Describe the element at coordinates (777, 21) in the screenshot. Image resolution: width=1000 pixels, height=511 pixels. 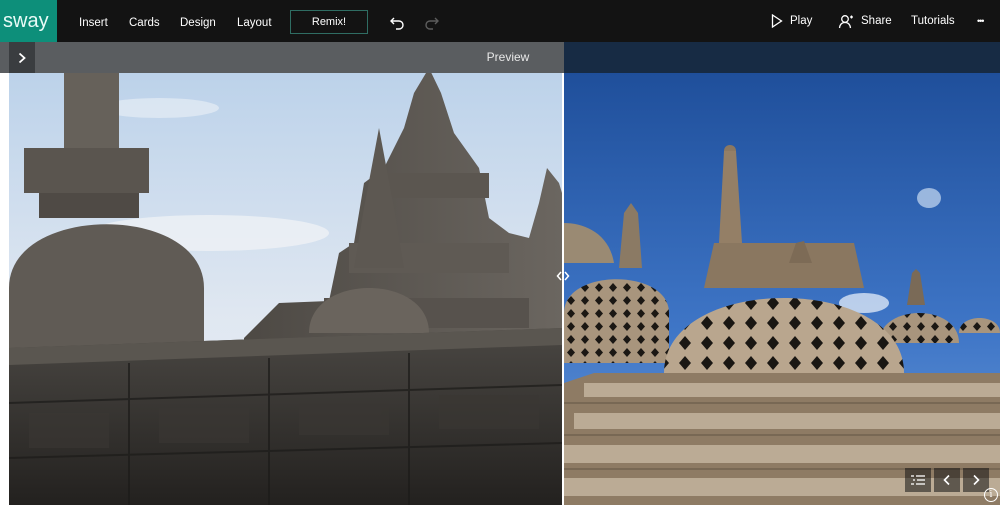
I see `play-icon` at that location.